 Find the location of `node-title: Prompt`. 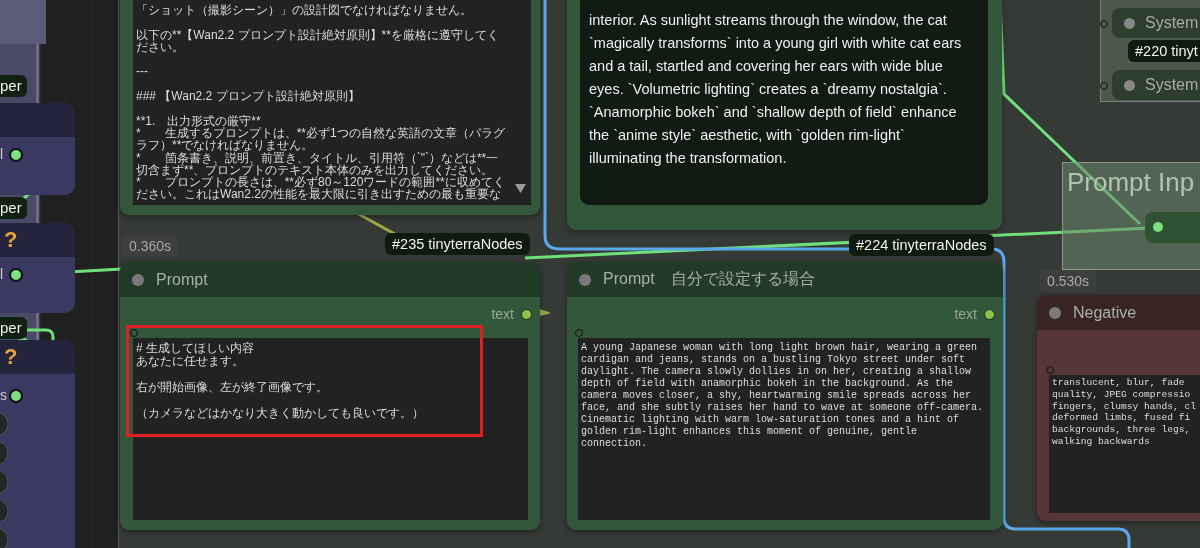

node-title: Prompt is located at coordinates (182, 279).